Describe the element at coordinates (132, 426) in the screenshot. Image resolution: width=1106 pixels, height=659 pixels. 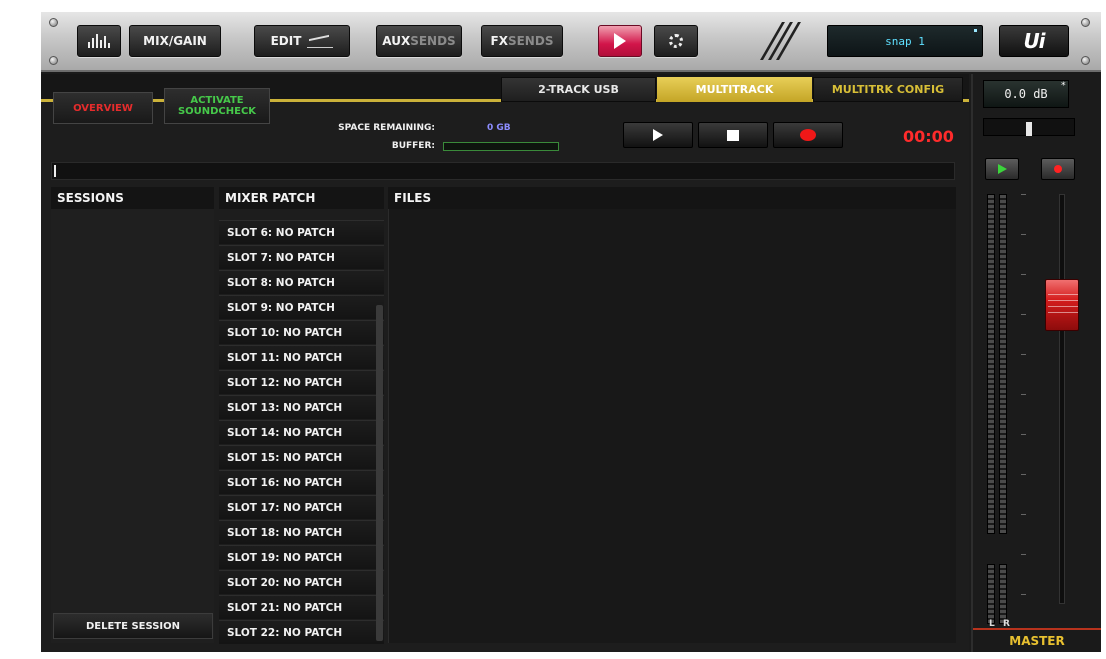
I see `sessions-list` at that location.